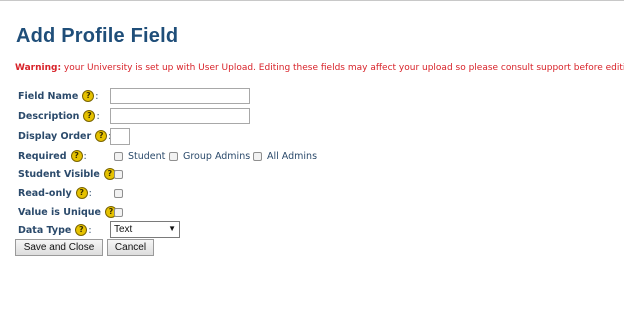  What do you see at coordinates (97, 36) in the screenshot?
I see `page-title: Add Profile Field` at bounding box center [97, 36].